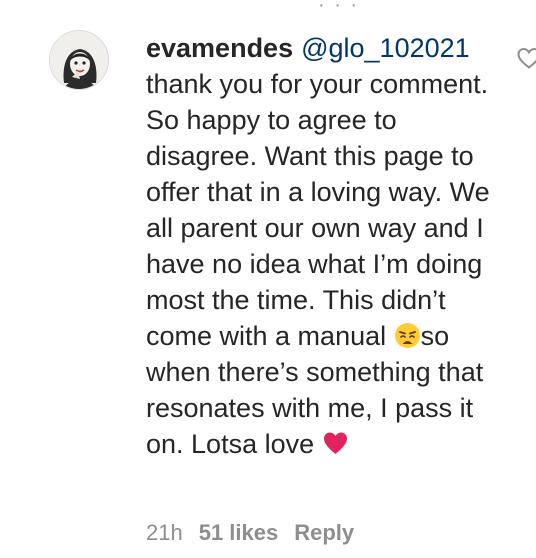  I want to click on avatar-illustration, so click(79, 60).